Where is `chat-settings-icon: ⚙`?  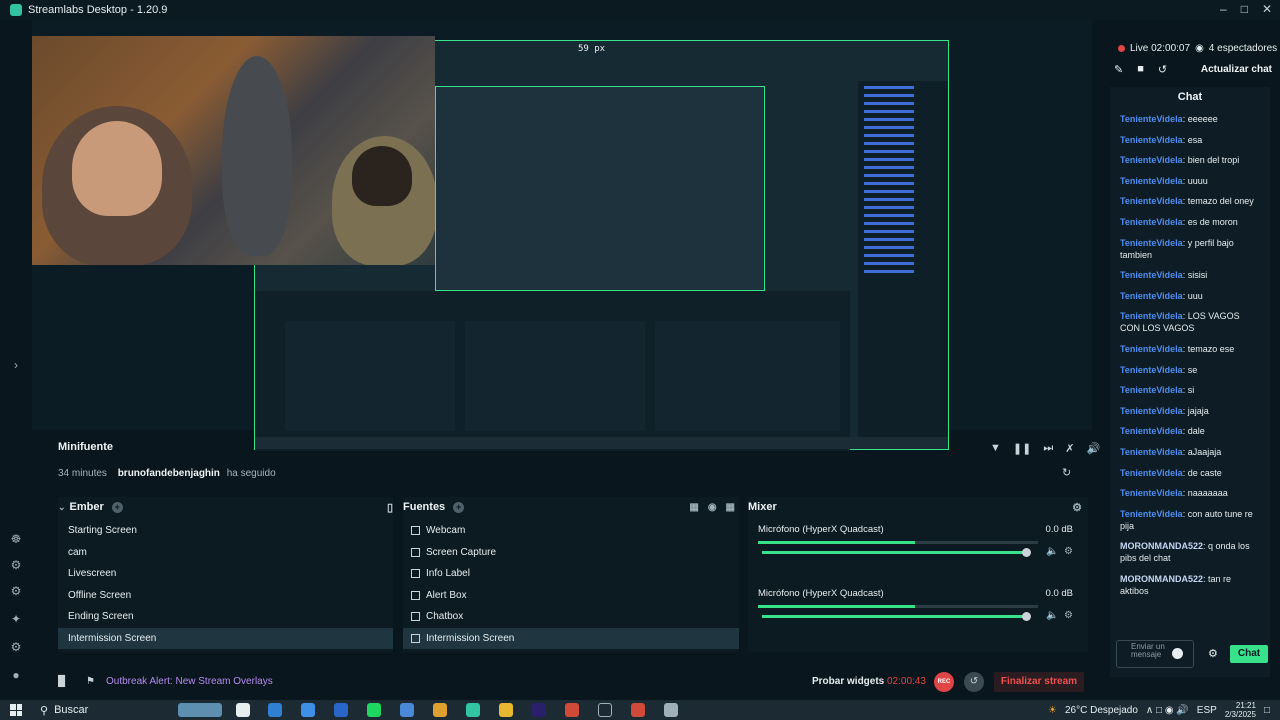 chat-settings-icon: ⚙ is located at coordinates (1213, 653).